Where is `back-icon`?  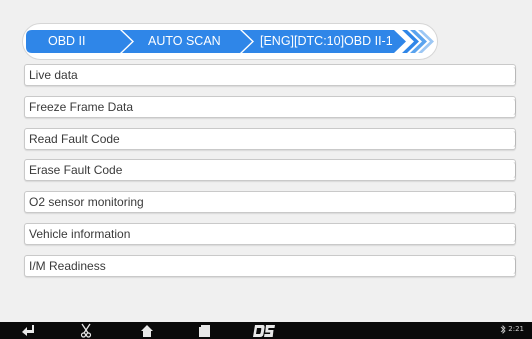
back-icon is located at coordinates (28, 330).